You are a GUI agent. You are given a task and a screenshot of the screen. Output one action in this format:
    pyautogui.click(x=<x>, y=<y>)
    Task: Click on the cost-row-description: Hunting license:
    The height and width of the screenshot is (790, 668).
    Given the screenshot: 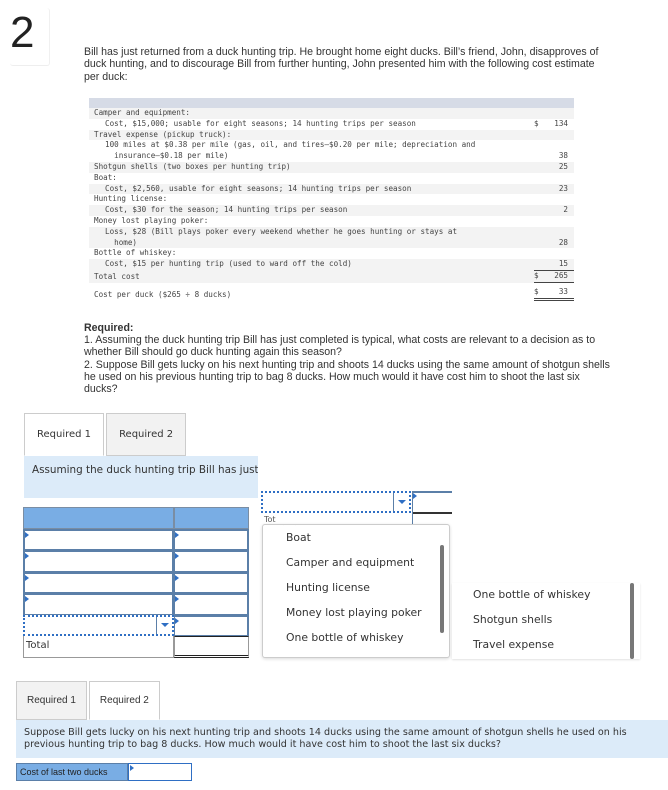 What is the action you would take?
    pyautogui.click(x=131, y=199)
    